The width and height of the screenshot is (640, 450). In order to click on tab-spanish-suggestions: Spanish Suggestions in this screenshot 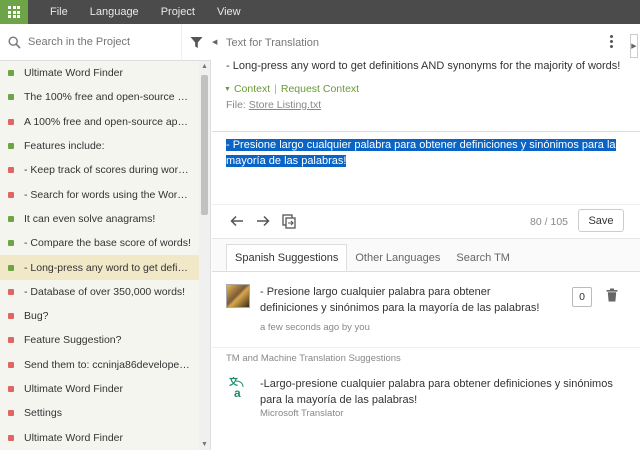, I will do `click(287, 257)`.